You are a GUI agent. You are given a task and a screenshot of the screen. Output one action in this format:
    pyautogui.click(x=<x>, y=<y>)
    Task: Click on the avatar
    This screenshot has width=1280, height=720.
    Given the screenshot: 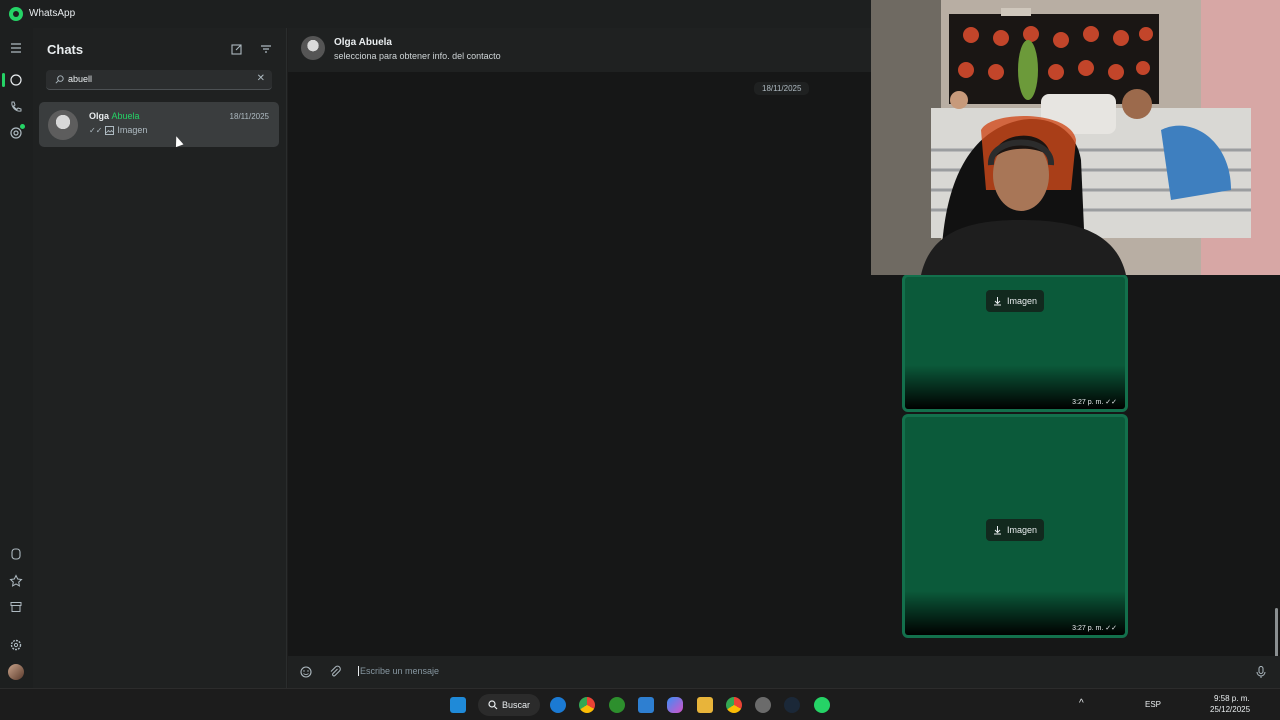 What is the action you would take?
    pyautogui.click(x=63, y=125)
    